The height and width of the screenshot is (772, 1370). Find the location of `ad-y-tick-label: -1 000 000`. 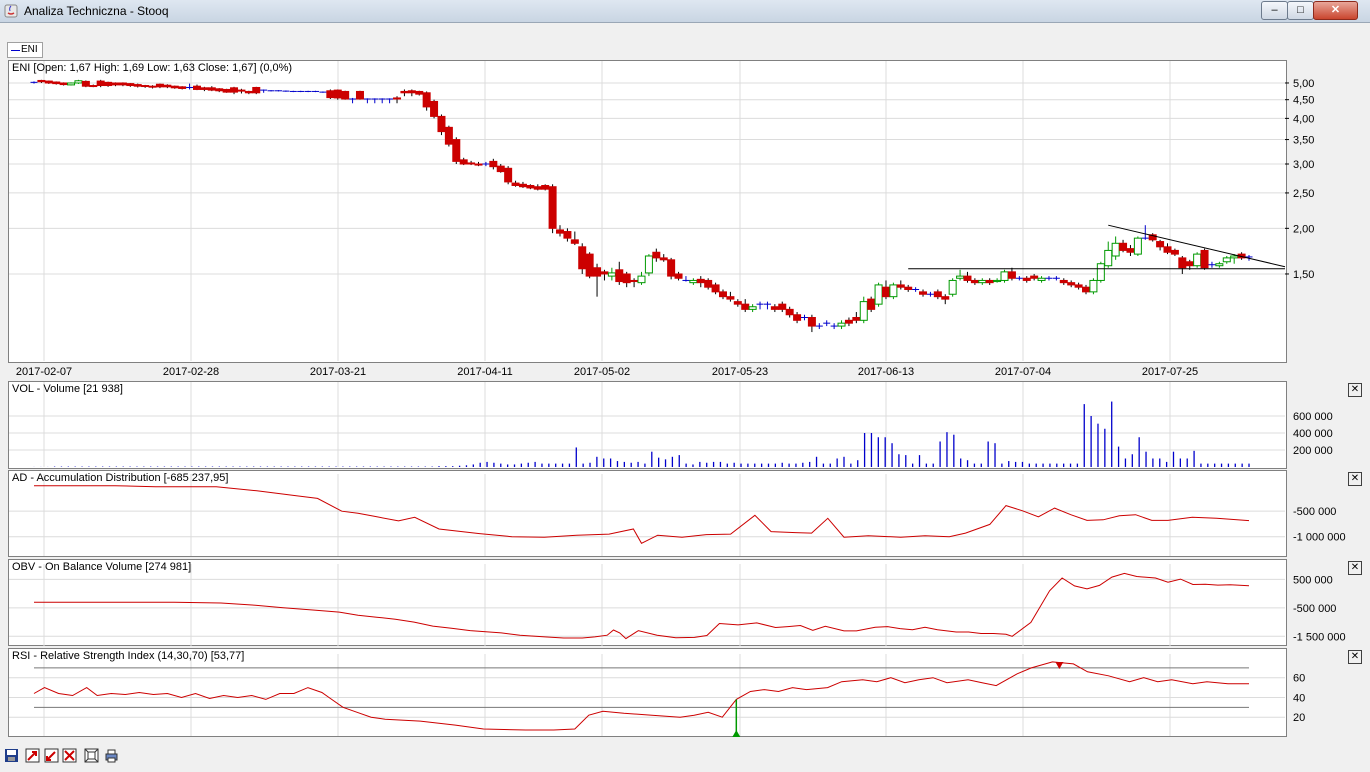

ad-y-tick-label: -1 000 000 is located at coordinates (1319, 538).